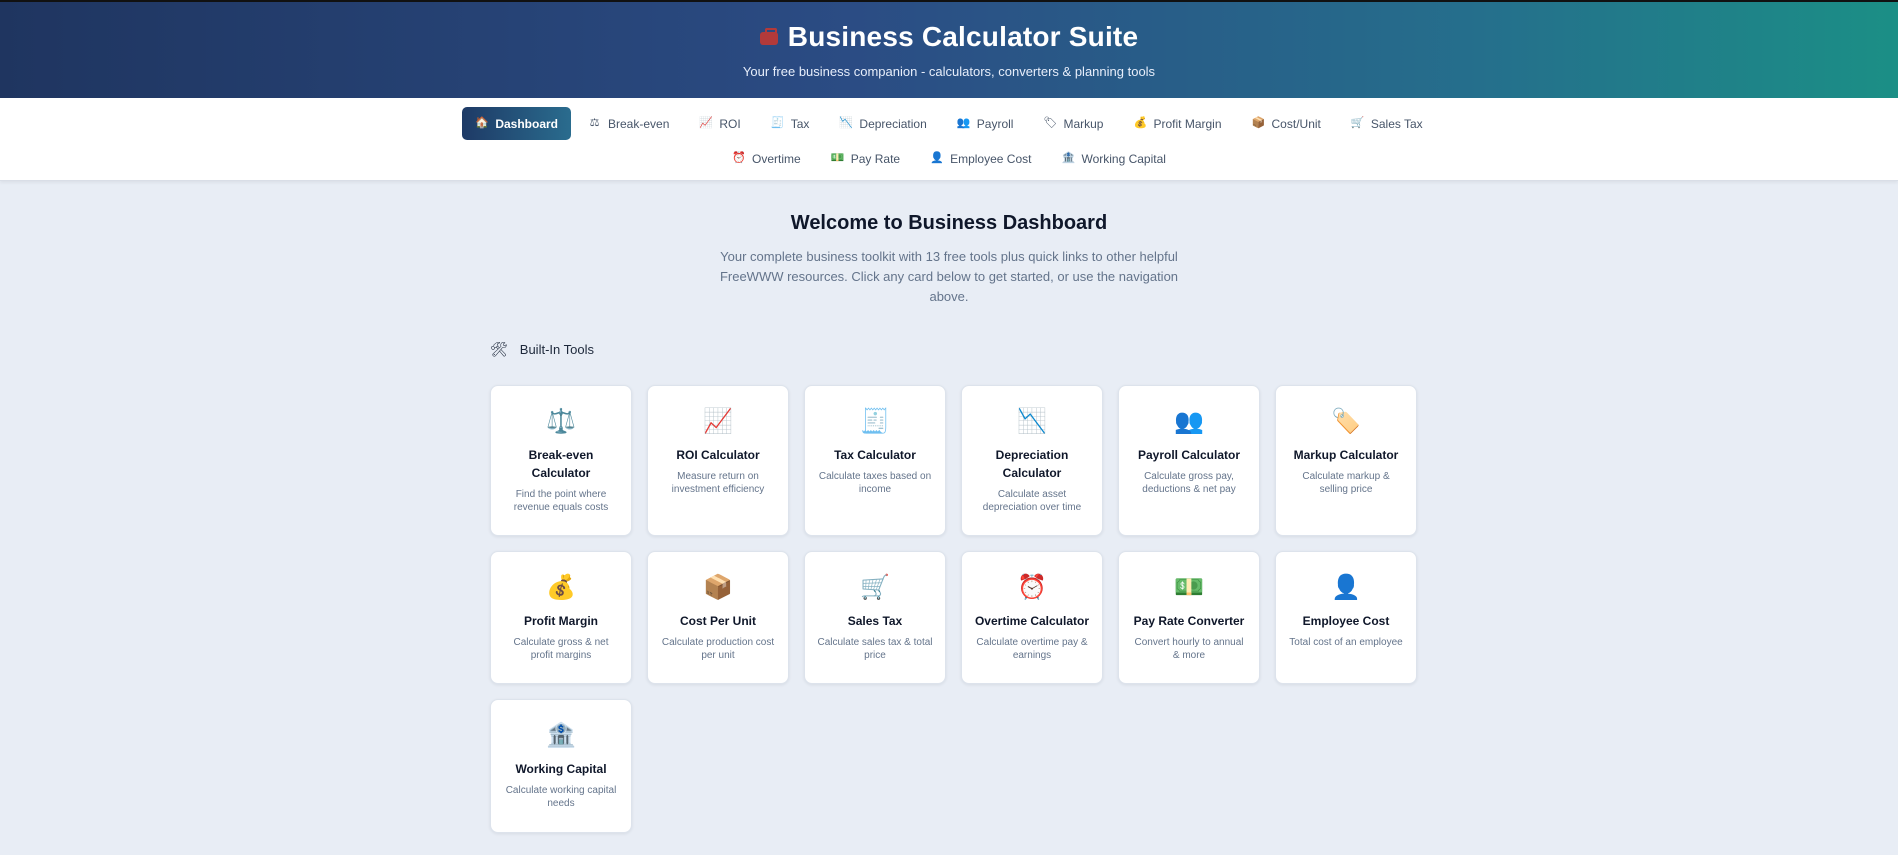 Image resolution: width=1898 pixels, height=855 pixels. Describe the element at coordinates (730, 123) in the screenshot. I see `nav-tab-label: ROI` at that location.